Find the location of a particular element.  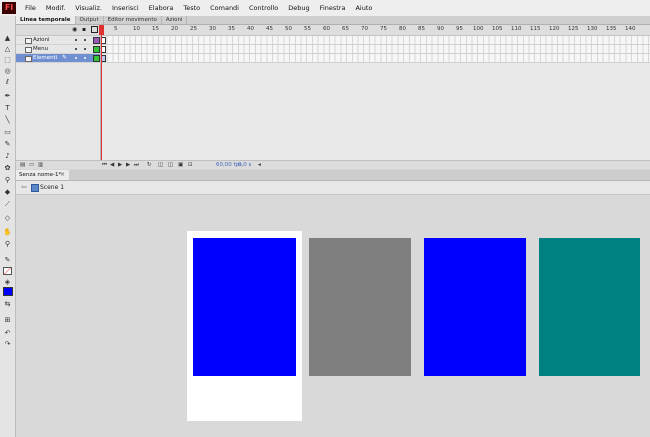

layer-row: Azioni is located at coordinates (58, 40).